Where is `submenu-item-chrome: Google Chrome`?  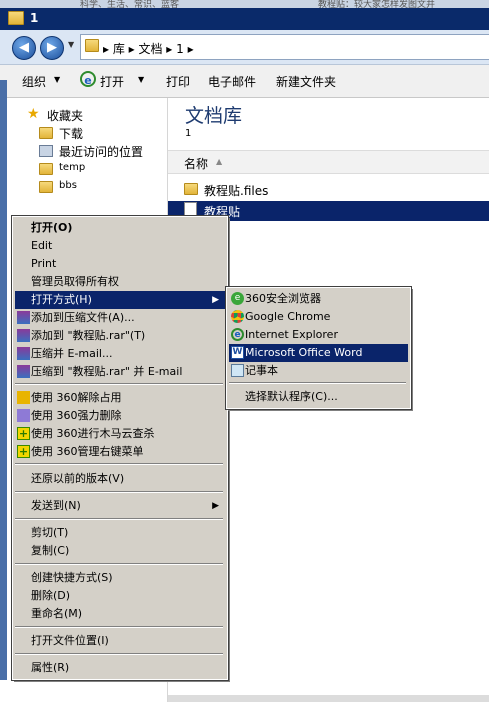 submenu-item-chrome: Google Chrome is located at coordinates (318, 317).